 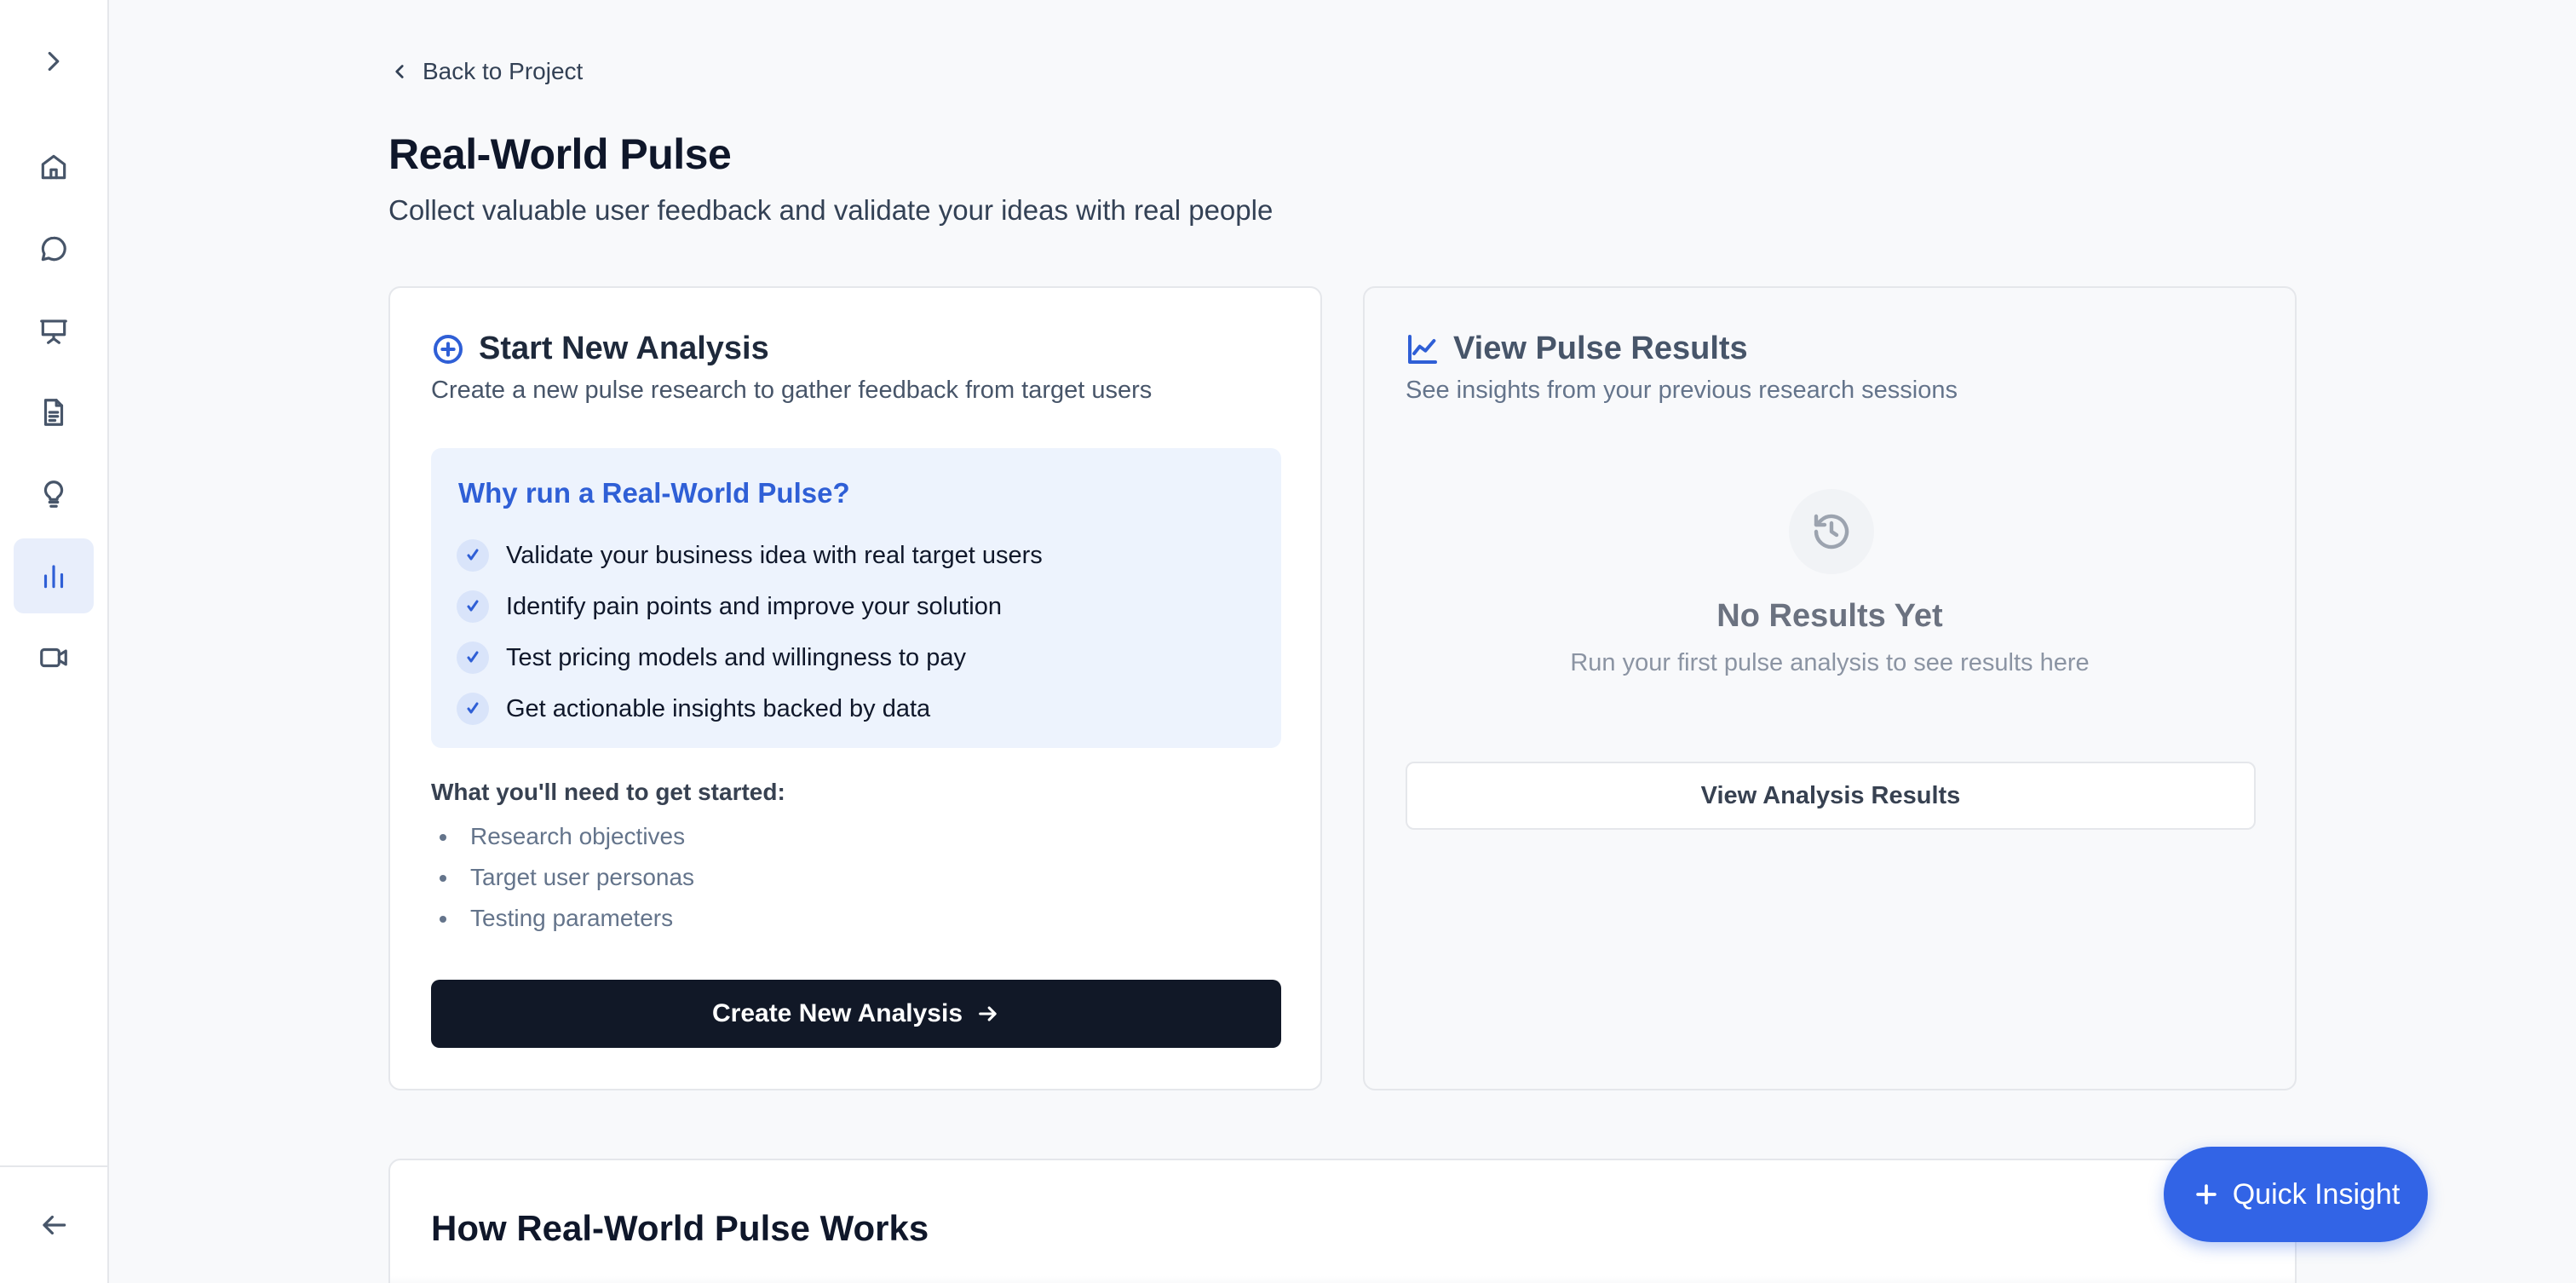 What do you see at coordinates (400, 71) in the screenshot?
I see `chevron-left-icon` at bounding box center [400, 71].